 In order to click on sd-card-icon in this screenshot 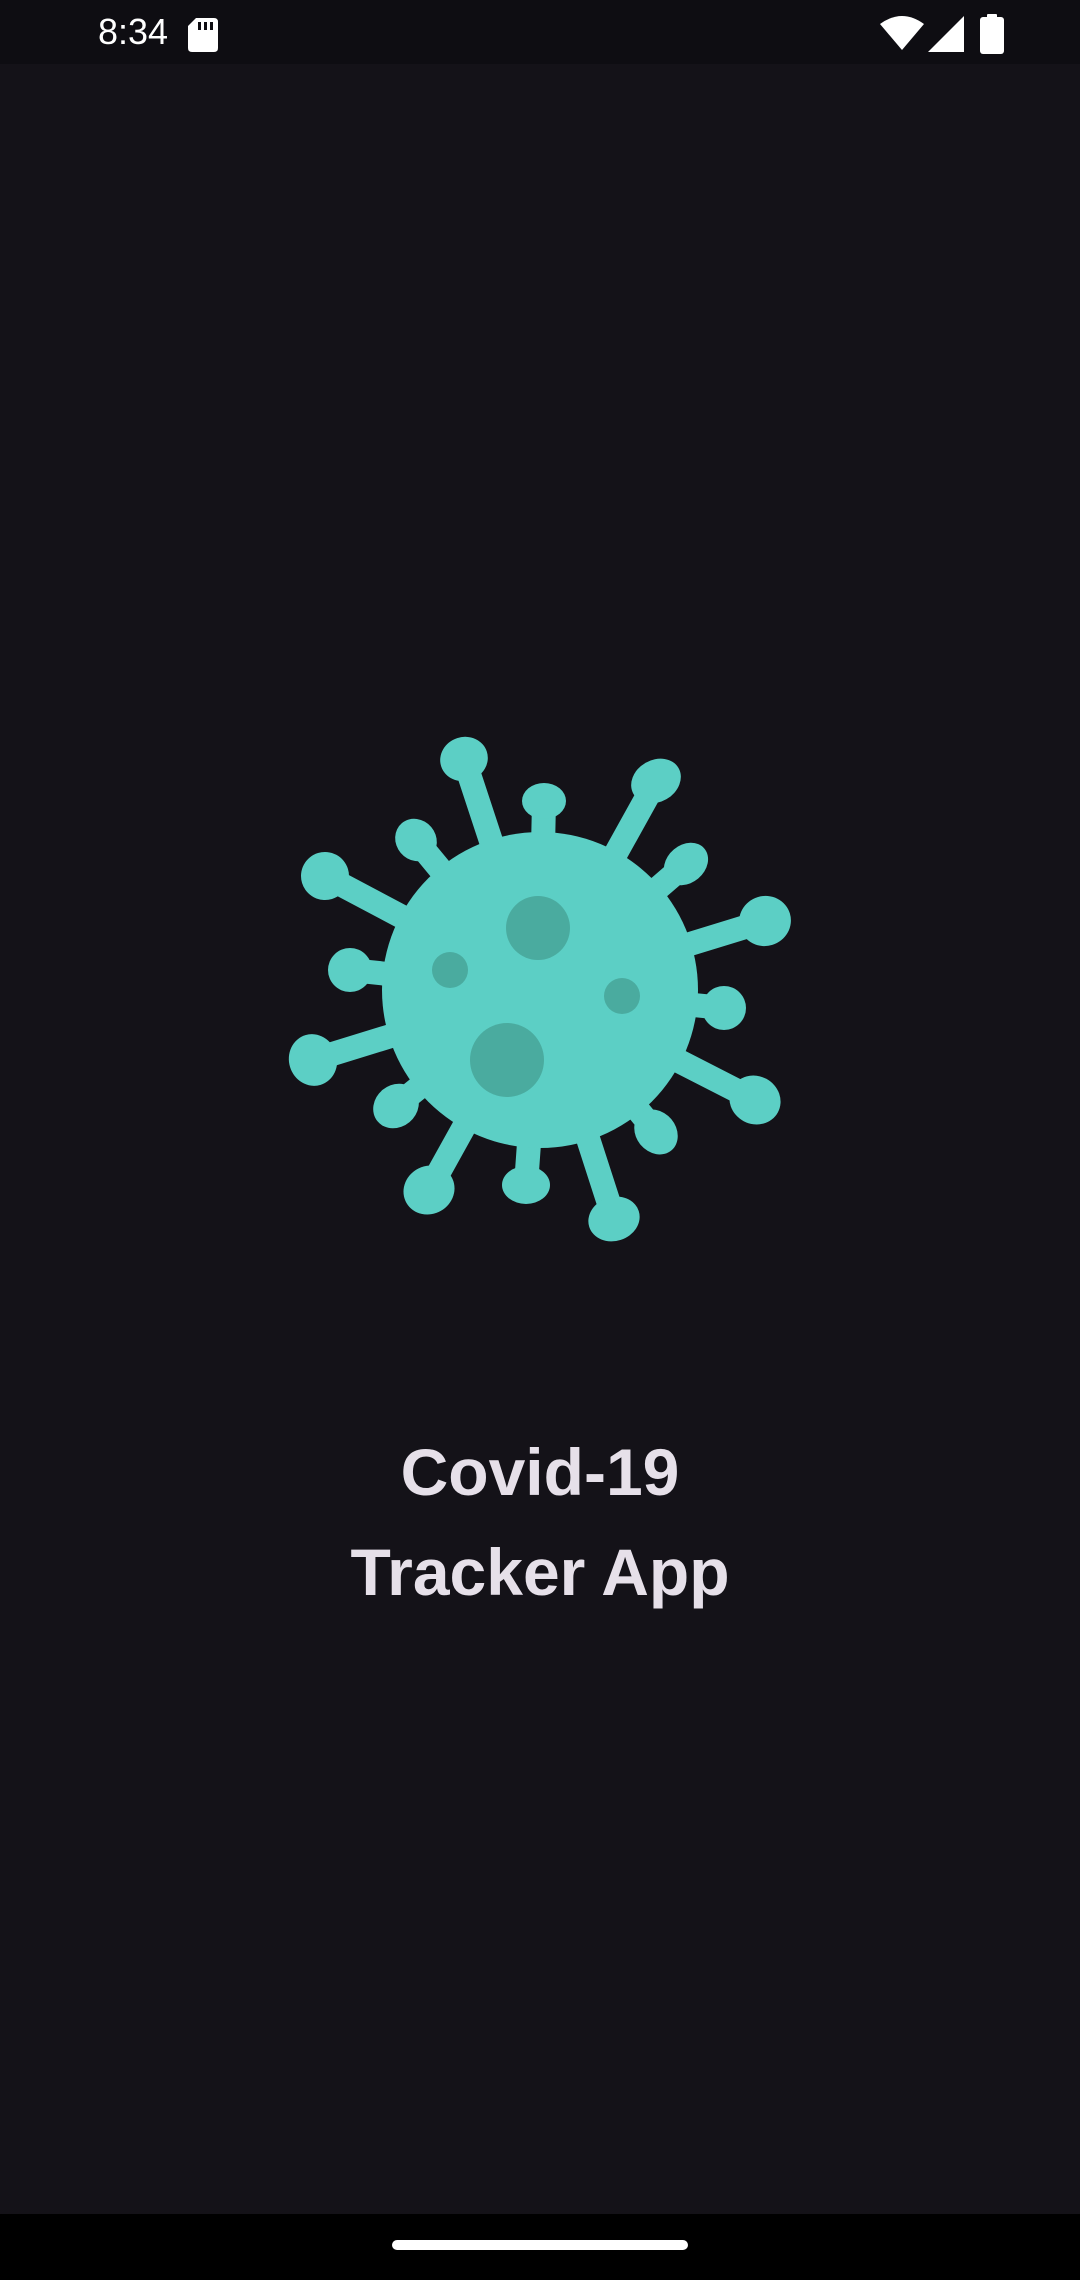, I will do `click(203, 35)`.